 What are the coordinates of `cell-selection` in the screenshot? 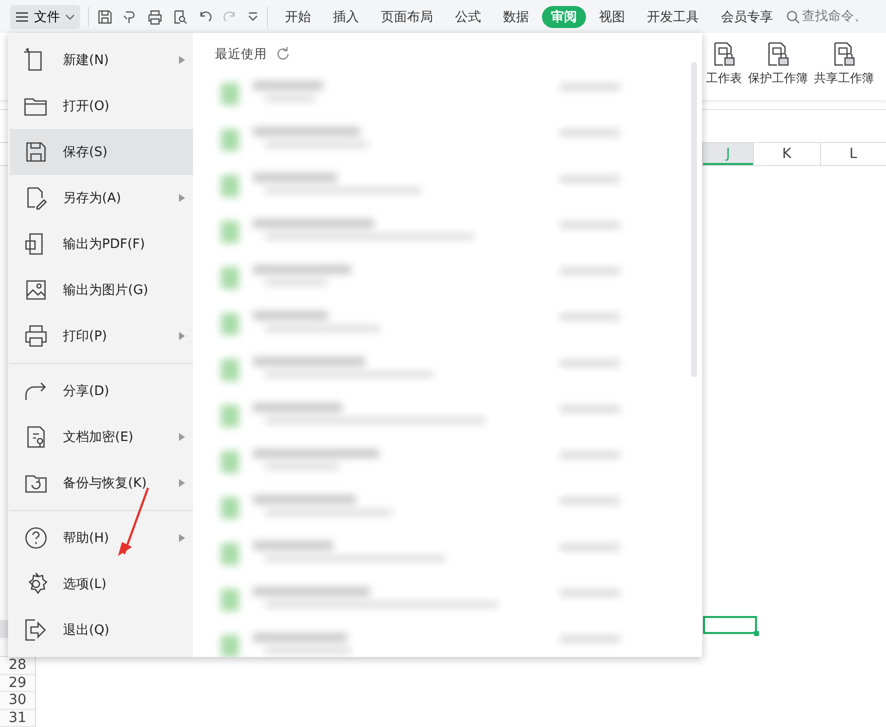 It's located at (730, 625).